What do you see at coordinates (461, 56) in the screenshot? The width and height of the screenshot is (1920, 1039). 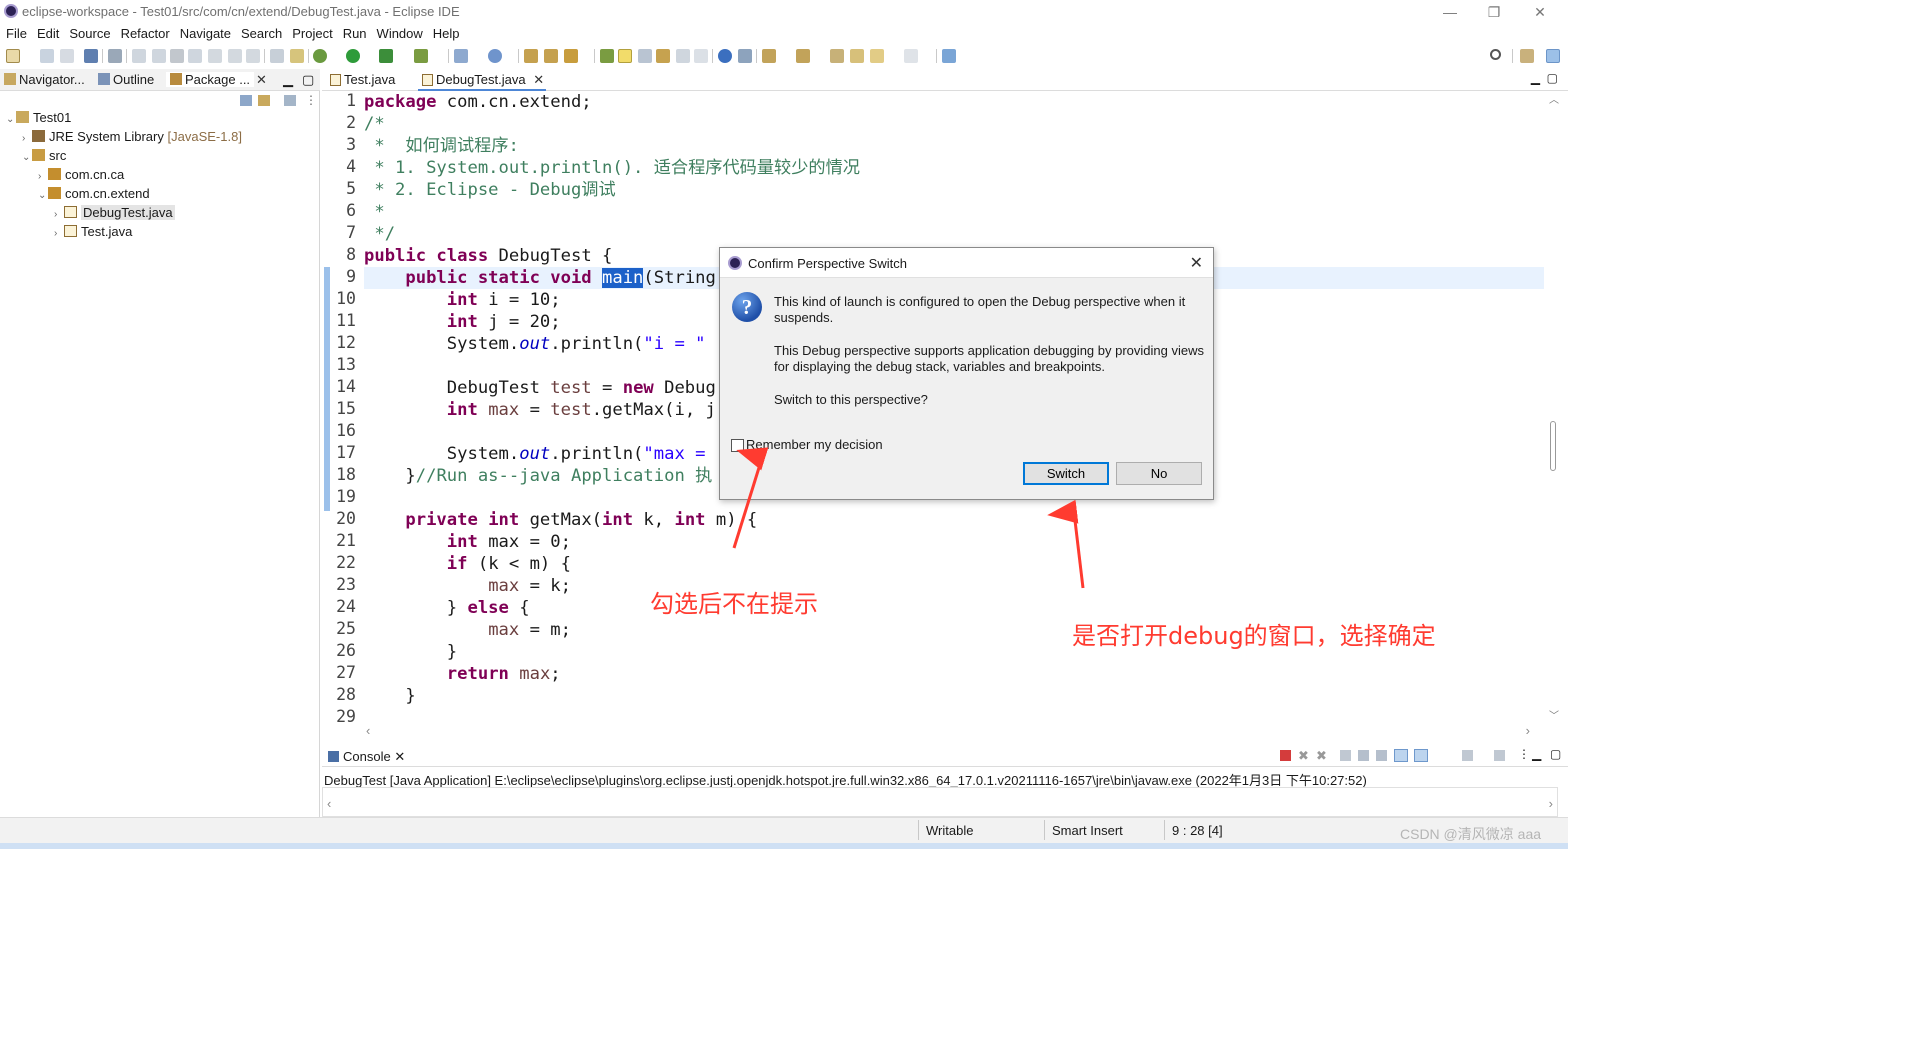 I see `new-java-project-icon` at bounding box center [461, 56].